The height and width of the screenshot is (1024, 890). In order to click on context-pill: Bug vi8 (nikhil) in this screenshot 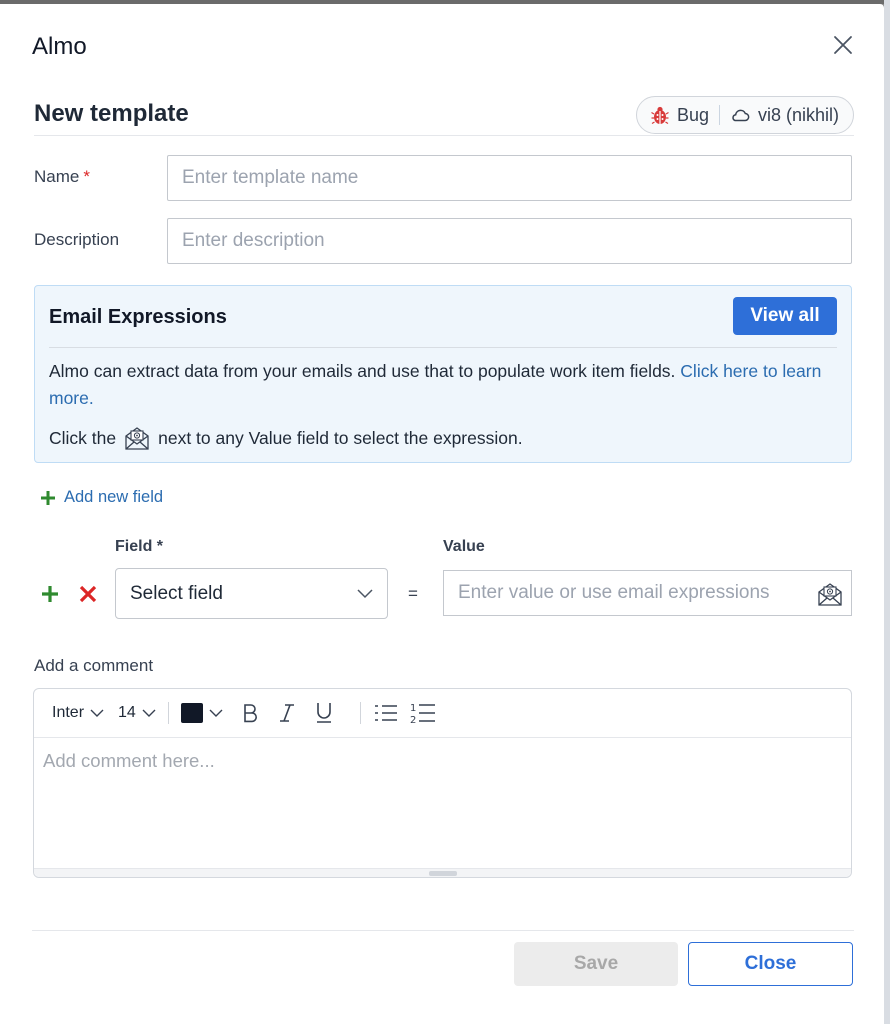, I will do `click(744, 115)`.